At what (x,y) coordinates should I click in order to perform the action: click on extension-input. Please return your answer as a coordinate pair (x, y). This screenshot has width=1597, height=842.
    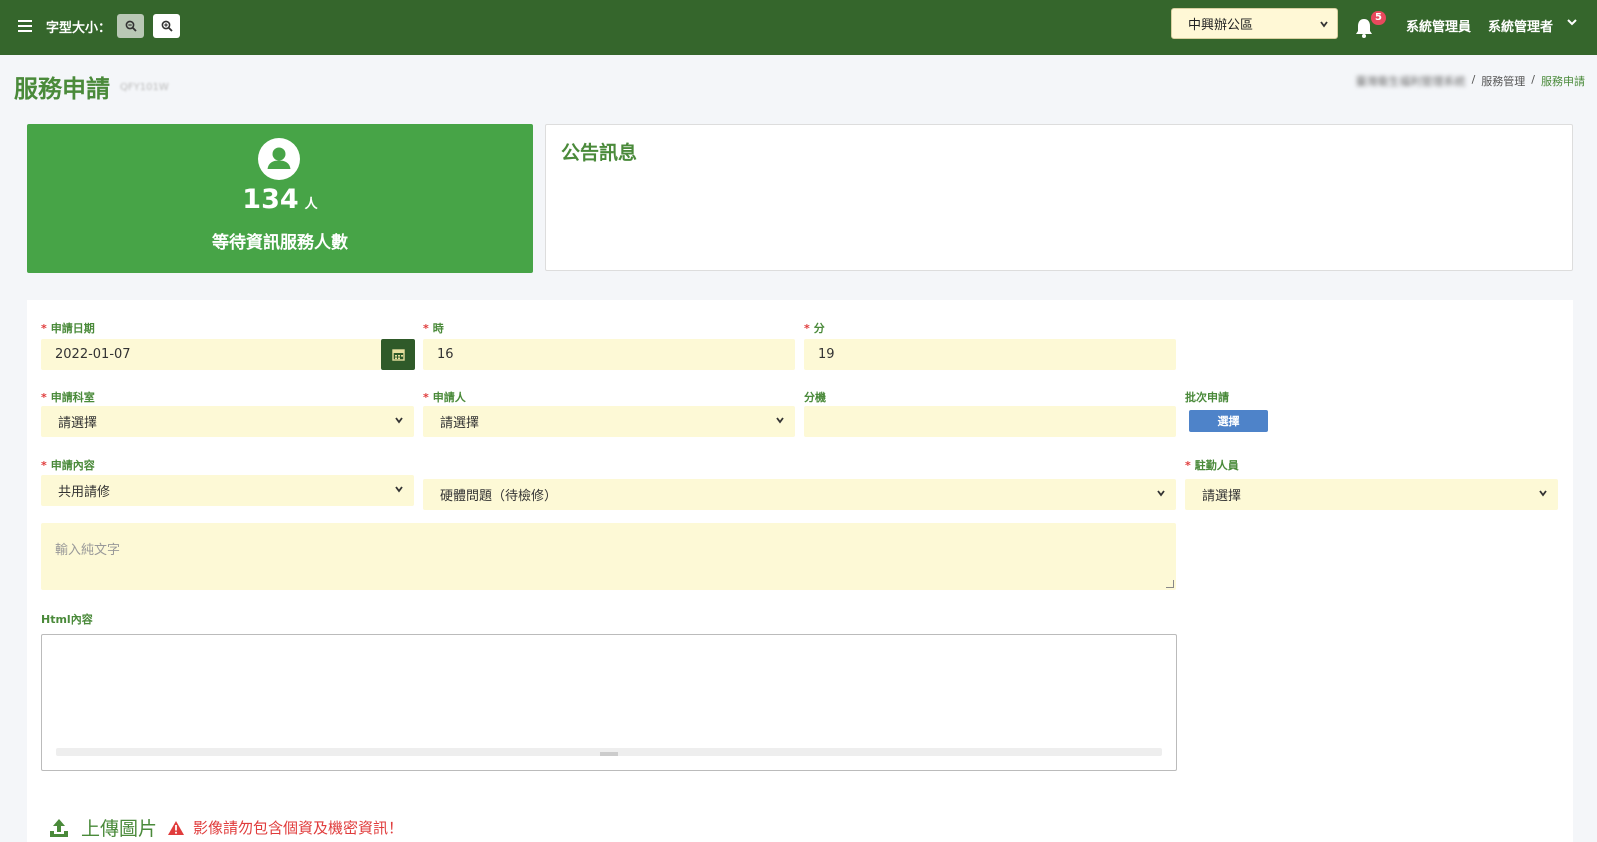
    Looking at the image, I should click on (990, 421).